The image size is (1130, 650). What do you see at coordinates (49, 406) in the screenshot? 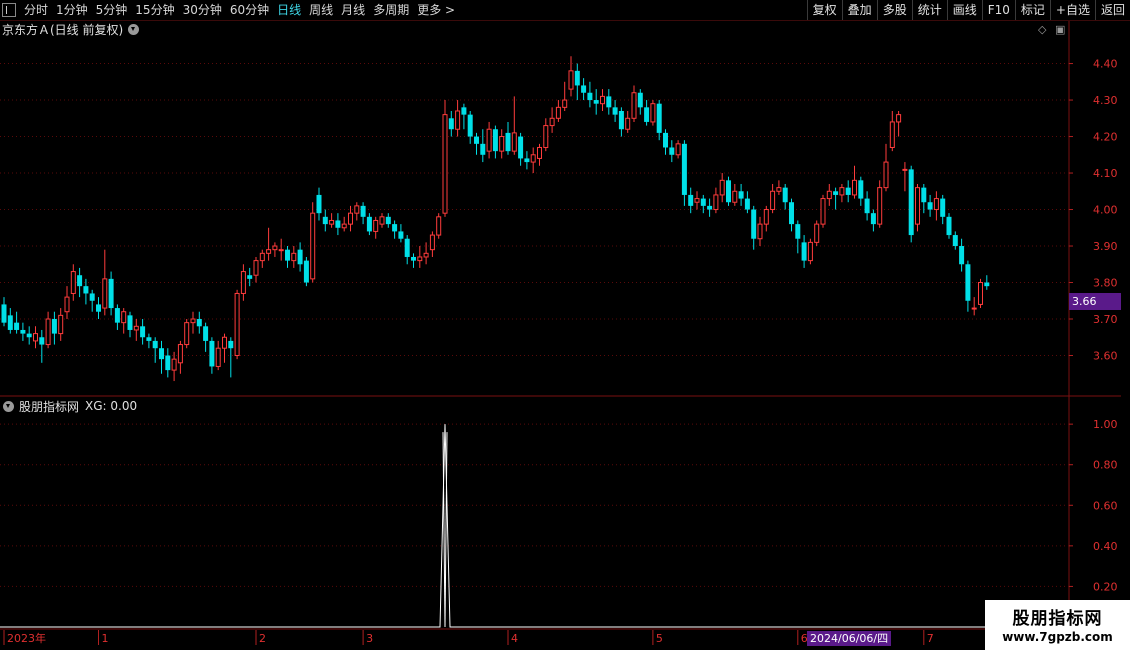
I see `indicator-name: 股朋指标网` at bounding box center [49, 406].